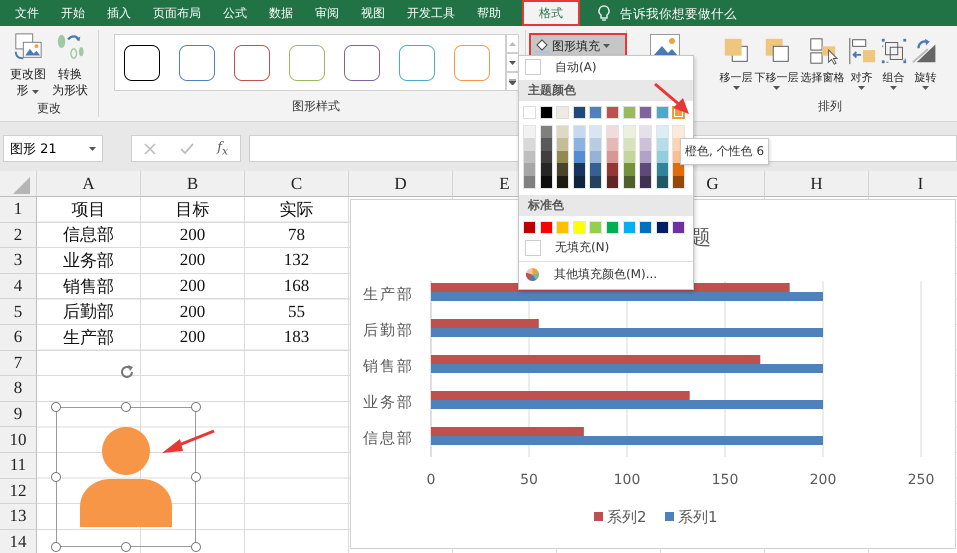 This screenshot has width=957, height=553. I want to click on name-box: 图形 21, so click(53, 148).